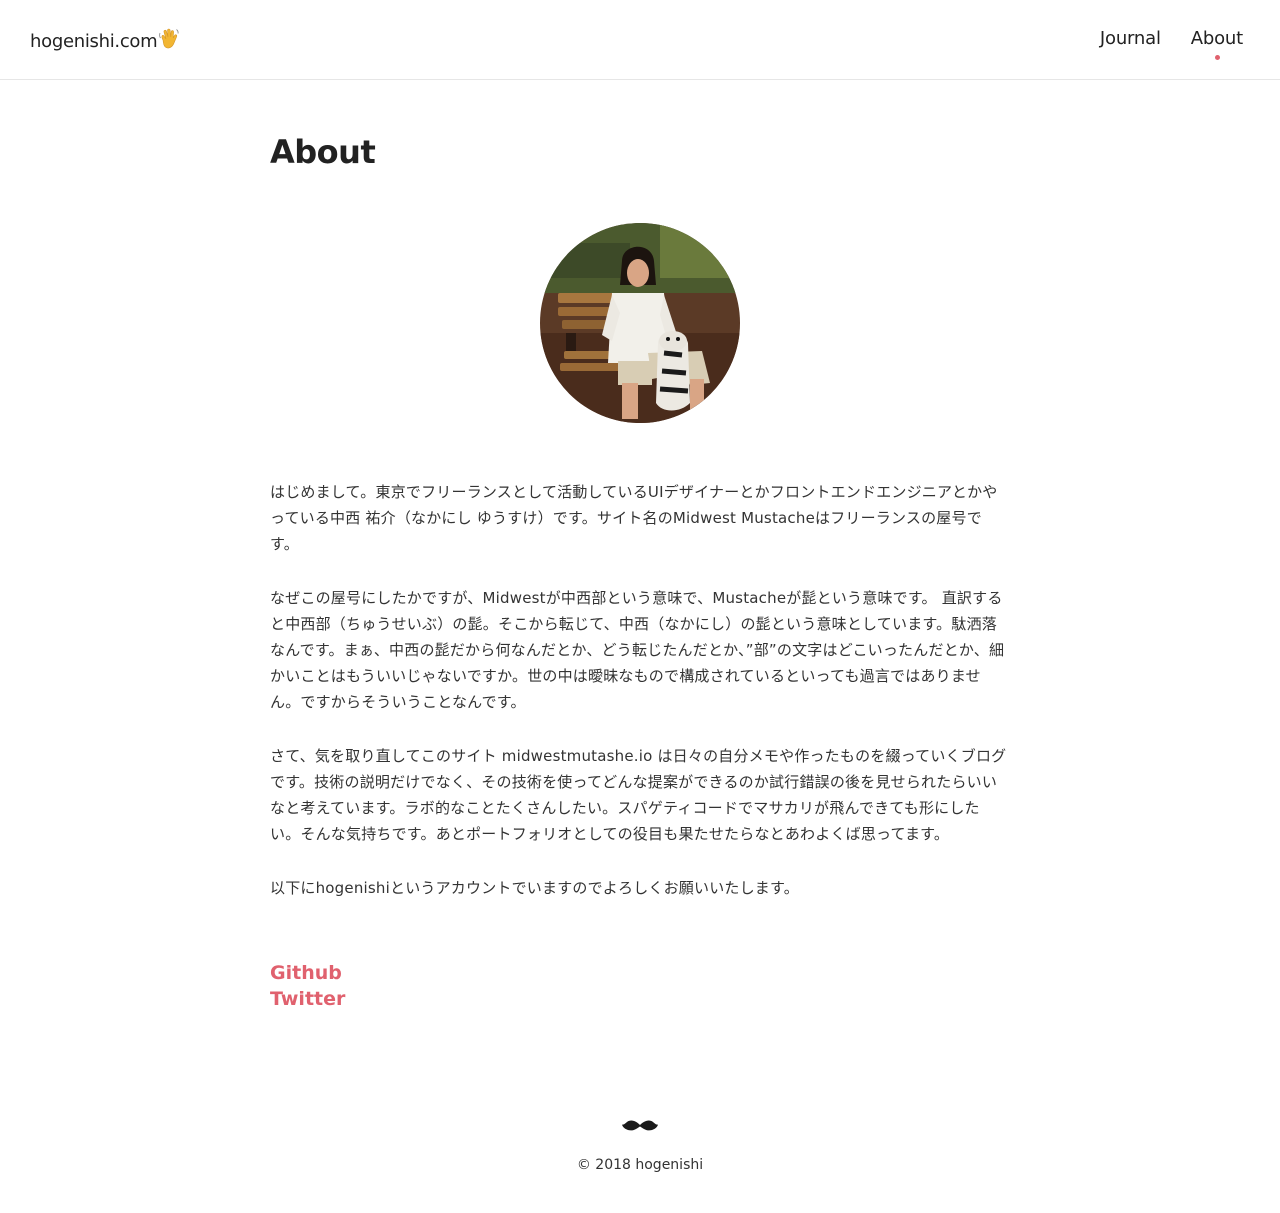 Image resolution: width=1280 pixels, height=1213 pixels. Describe the element at coordinates (323, 152) in the screenshot. I see `page-title: About` at that location.